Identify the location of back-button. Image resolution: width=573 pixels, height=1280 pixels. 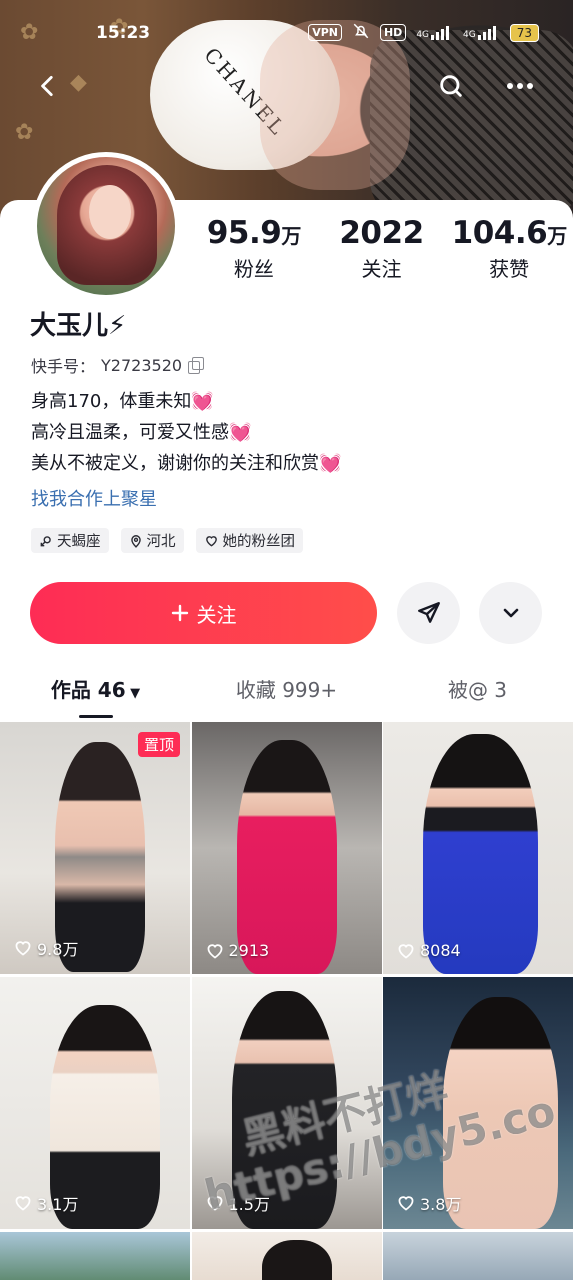
(48, 86).